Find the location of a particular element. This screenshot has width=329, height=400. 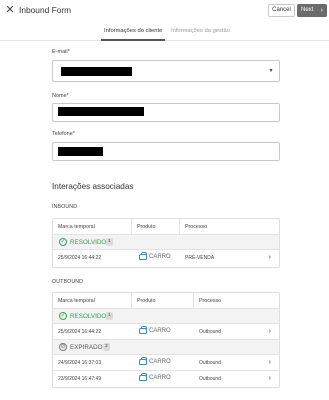

table-row: 24/9/2024 16:37:03 CARRO Outbound › is located at coordinates (166, 363).